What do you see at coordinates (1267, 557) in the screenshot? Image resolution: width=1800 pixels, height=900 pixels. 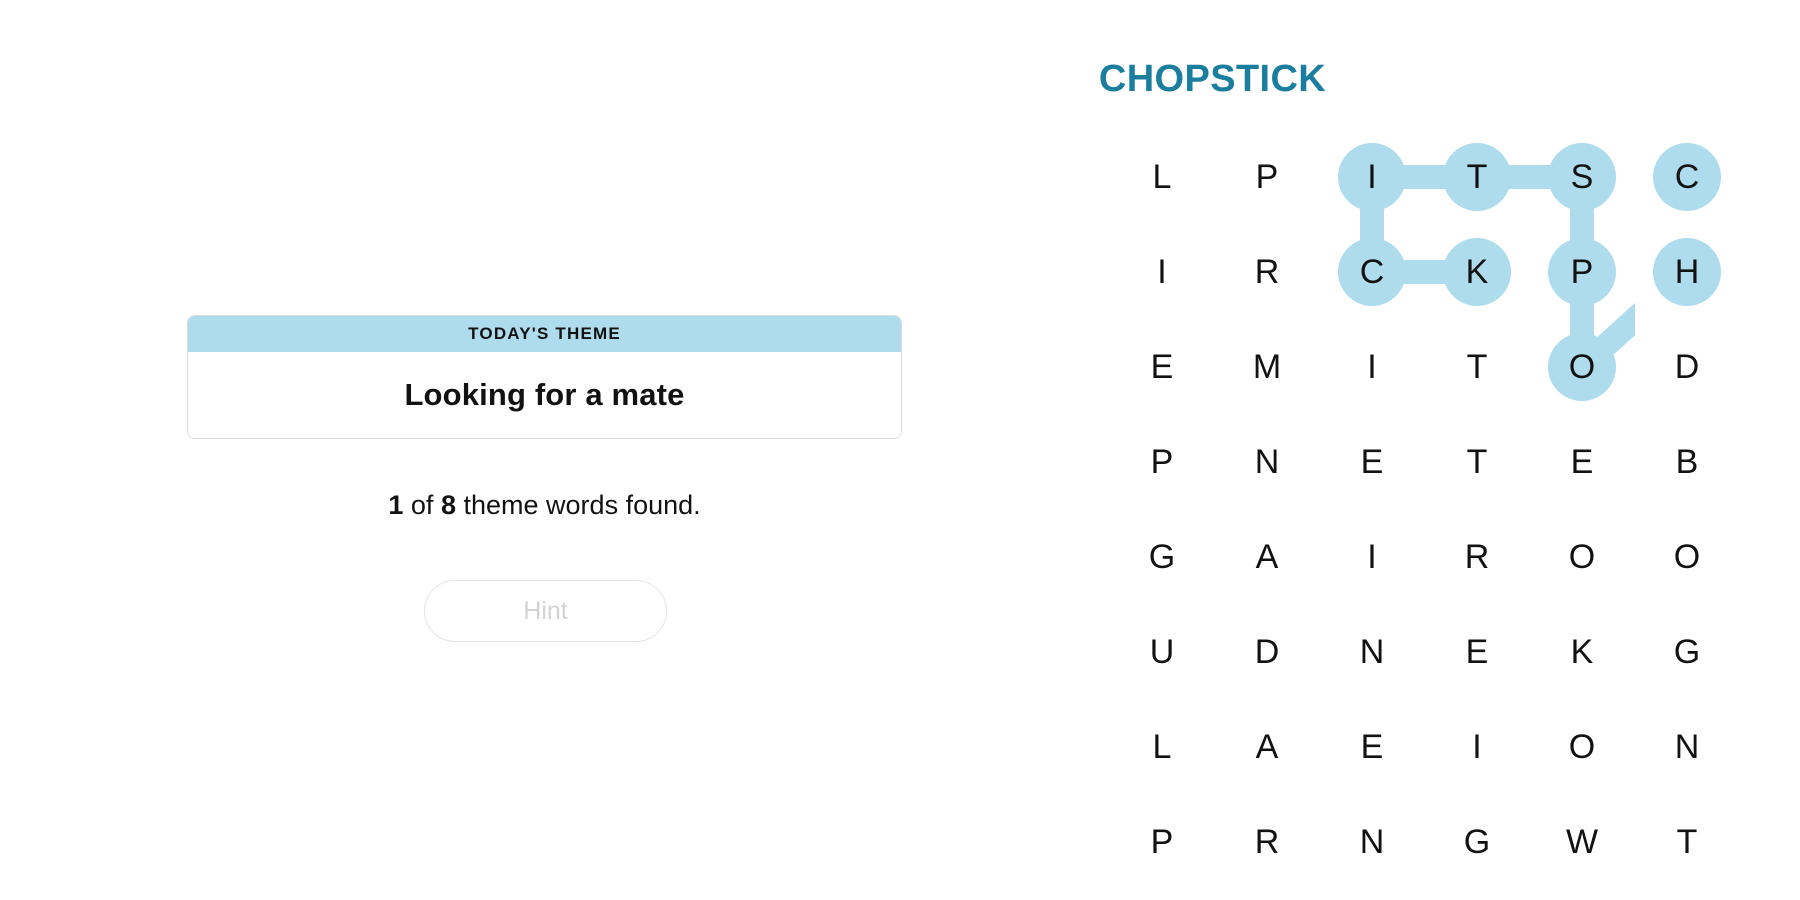 I see `grid-cell-r5-c2: A` at bounding box center [1267, 557].